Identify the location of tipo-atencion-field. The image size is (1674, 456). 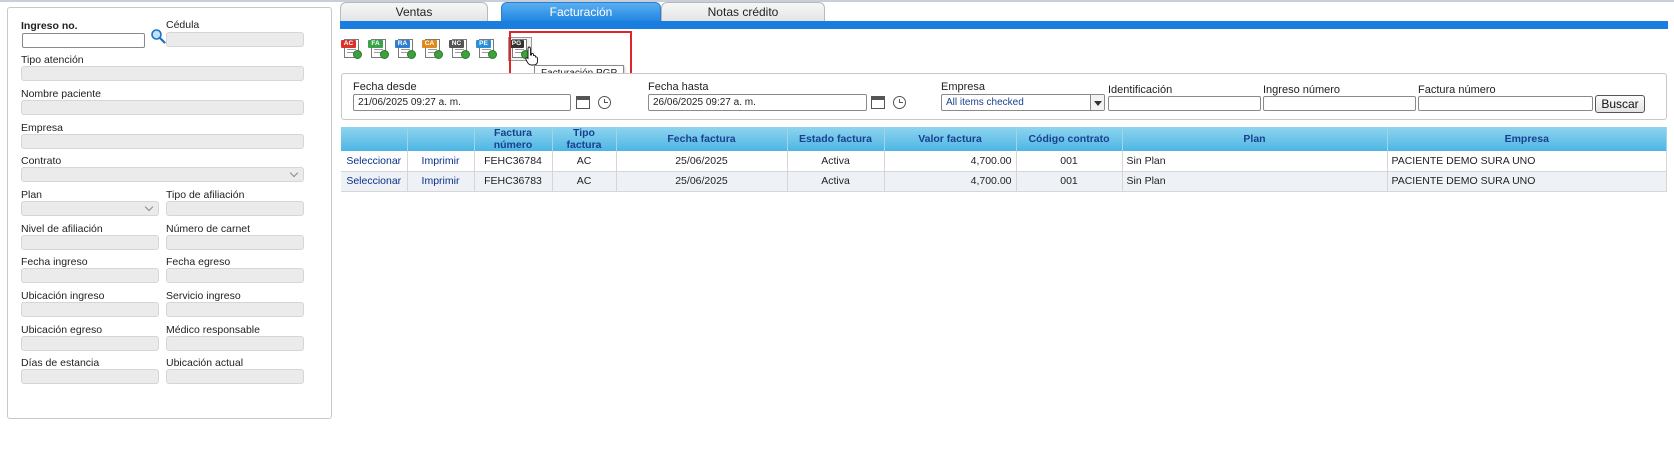
(162, 73).